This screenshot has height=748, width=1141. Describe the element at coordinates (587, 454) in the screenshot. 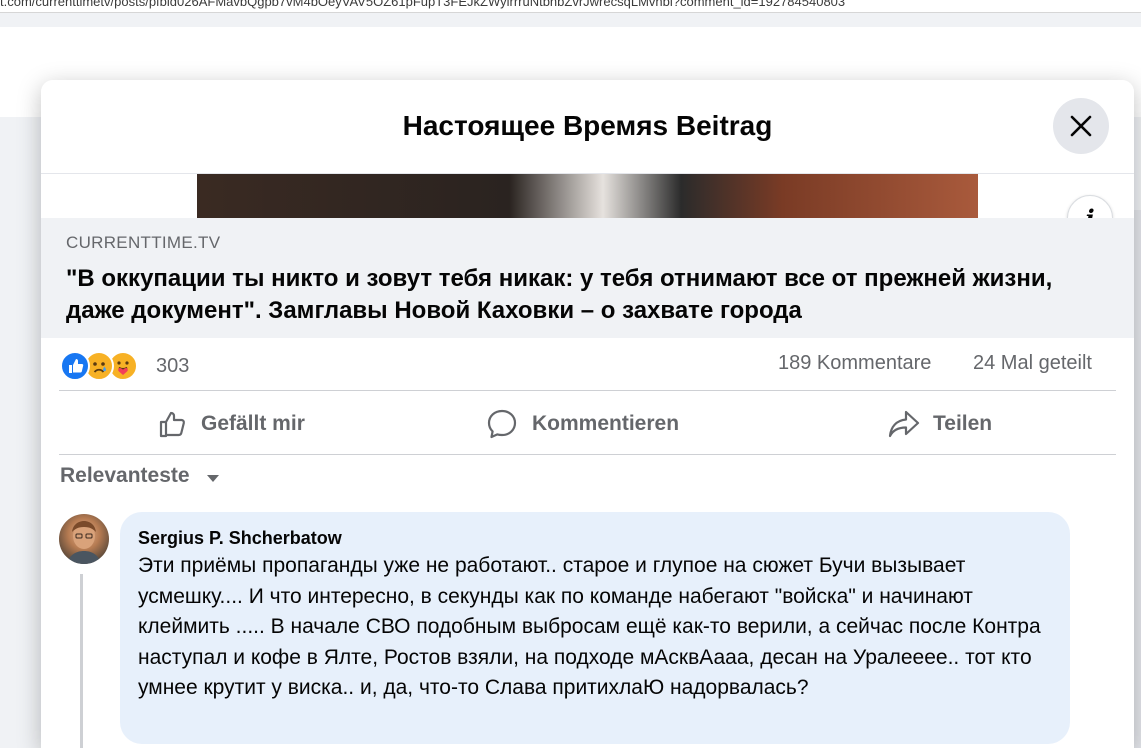

I see `actions-divider` at that location.